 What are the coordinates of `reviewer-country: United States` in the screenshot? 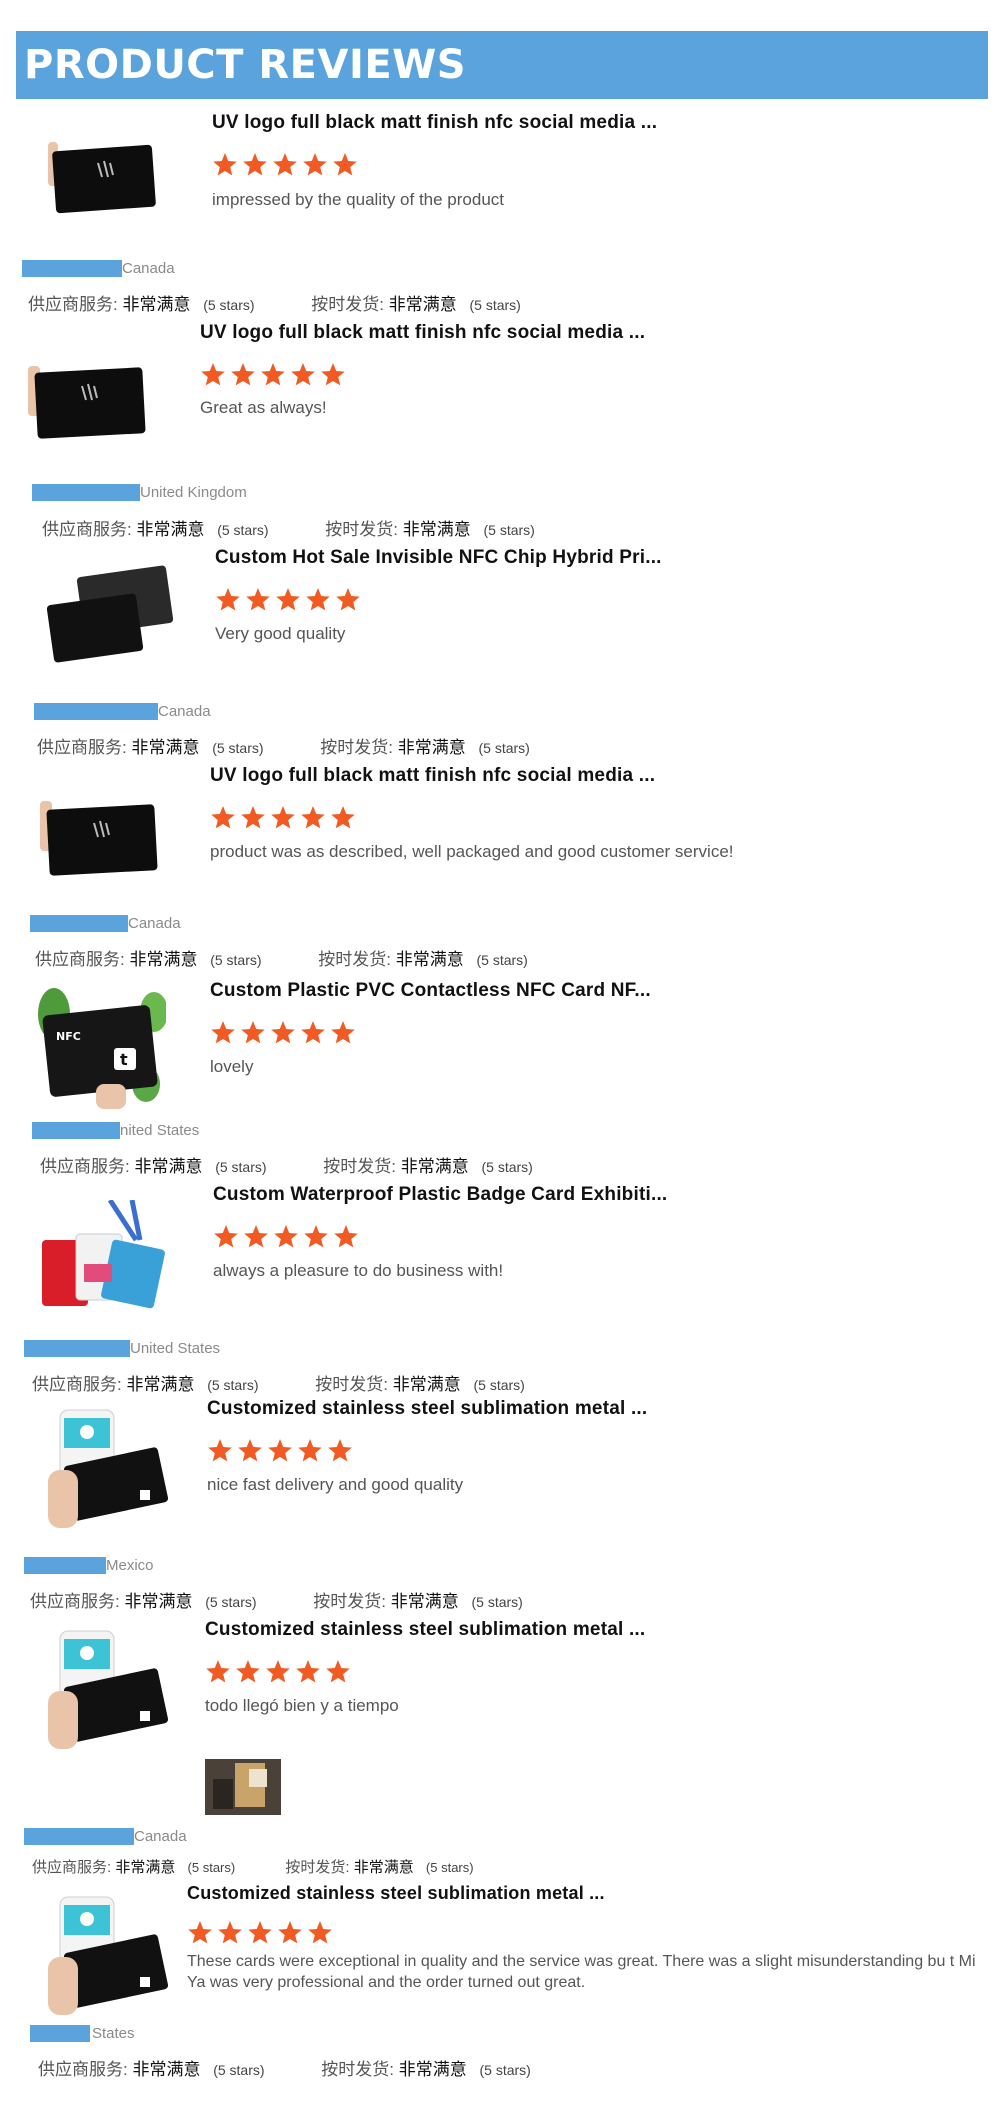 It's located at (175, 1348).